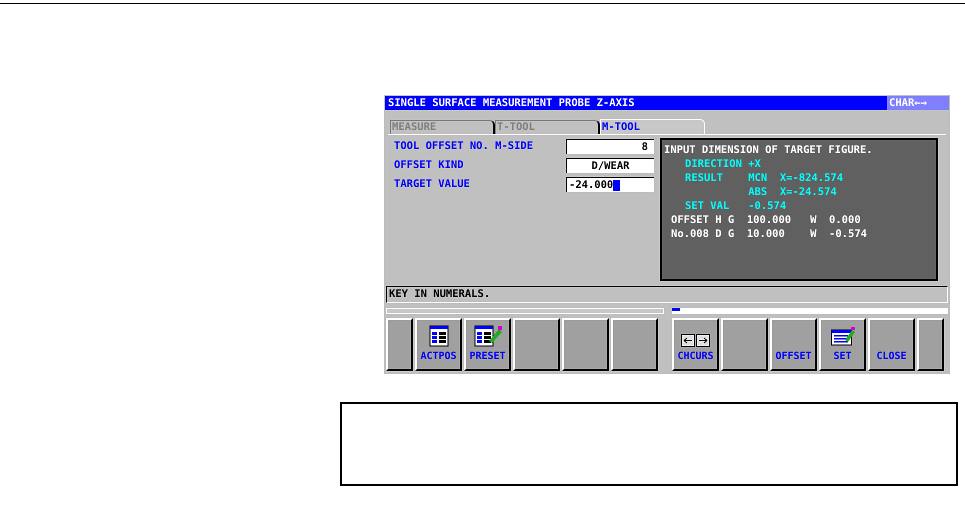  I want to click on spreadsheet-pencil-icon, so click(487, 336).